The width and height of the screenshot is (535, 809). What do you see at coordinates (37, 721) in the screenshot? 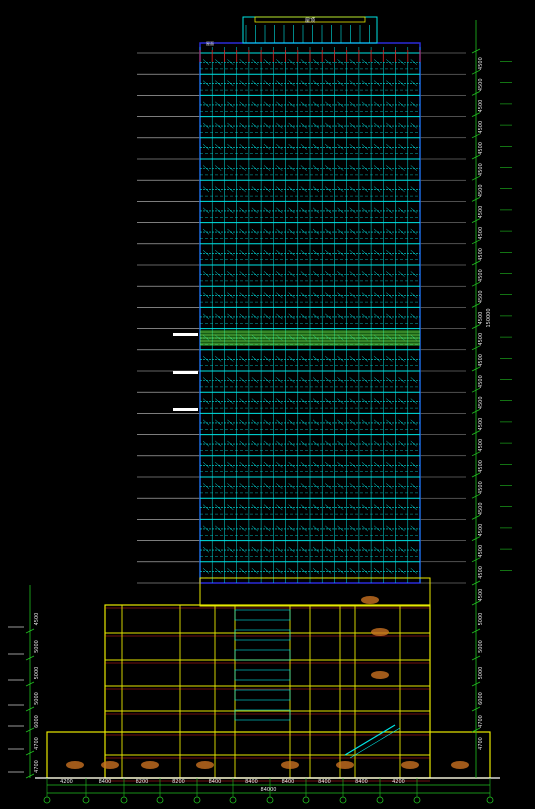
I see `left-dim-value: 6000` at bounding box center [37, 721].